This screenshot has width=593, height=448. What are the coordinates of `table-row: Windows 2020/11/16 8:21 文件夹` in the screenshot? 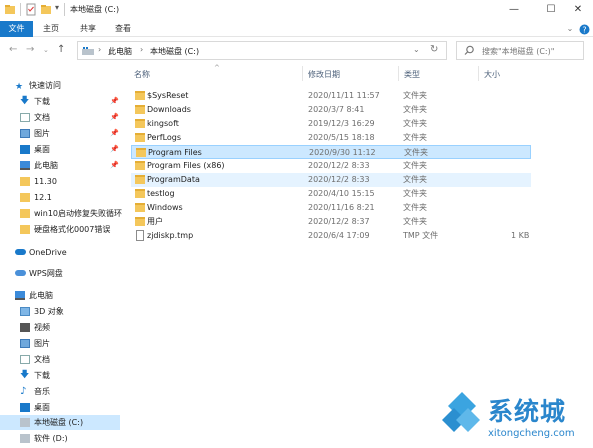 It's located at (331, 208).